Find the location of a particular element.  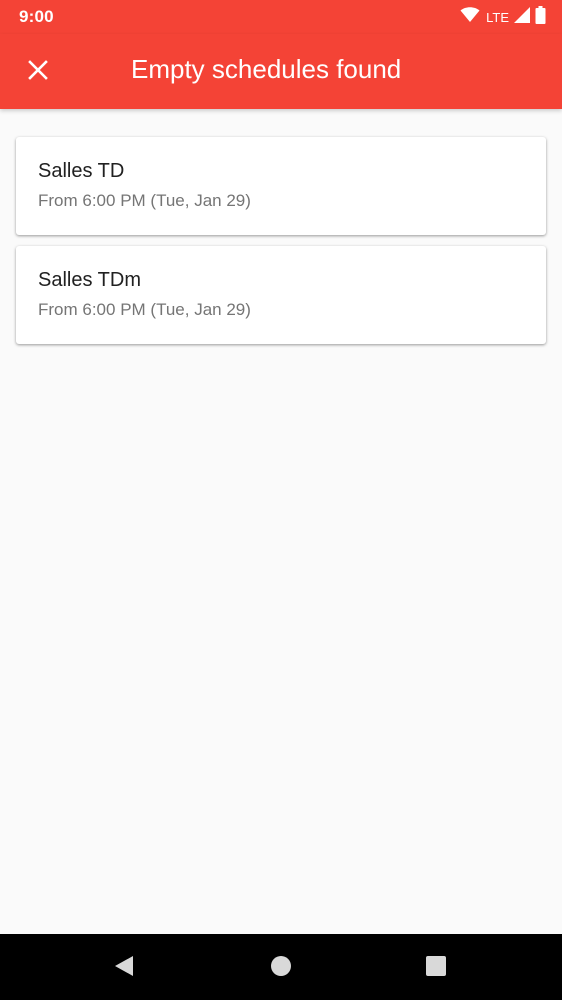

recents-icon is located at coordinates (436, 968).